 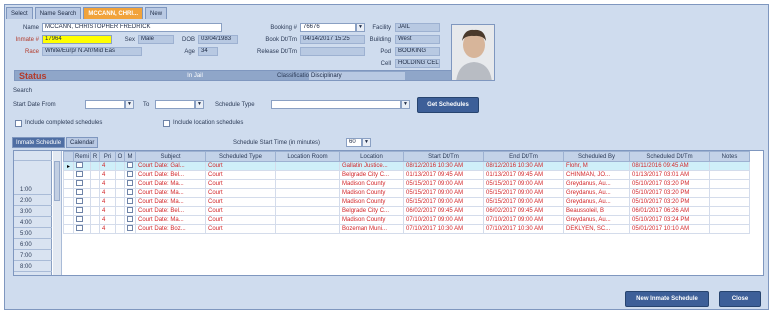 I want to click on column-header: Subject, so click(x=171, y=156).